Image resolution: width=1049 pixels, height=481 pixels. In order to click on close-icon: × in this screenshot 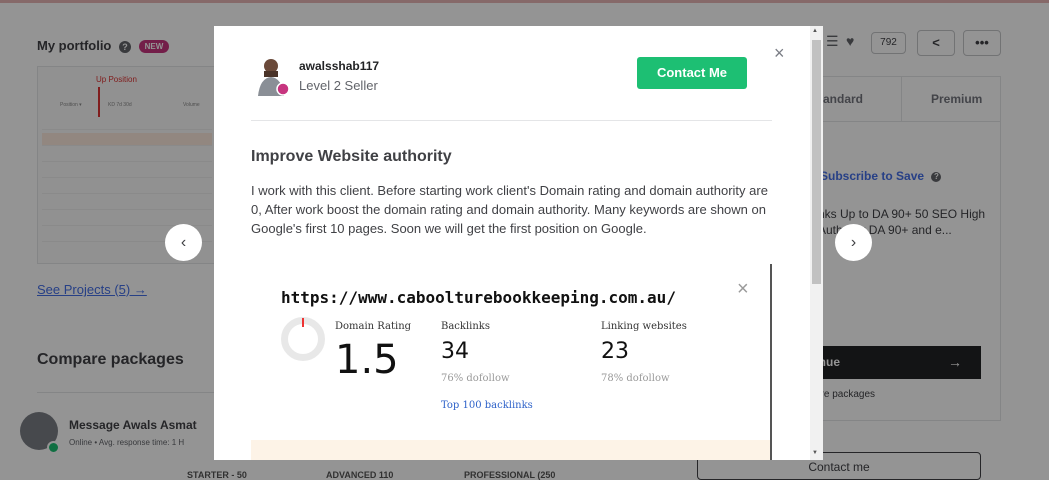, I will do `click(779, 53)`.